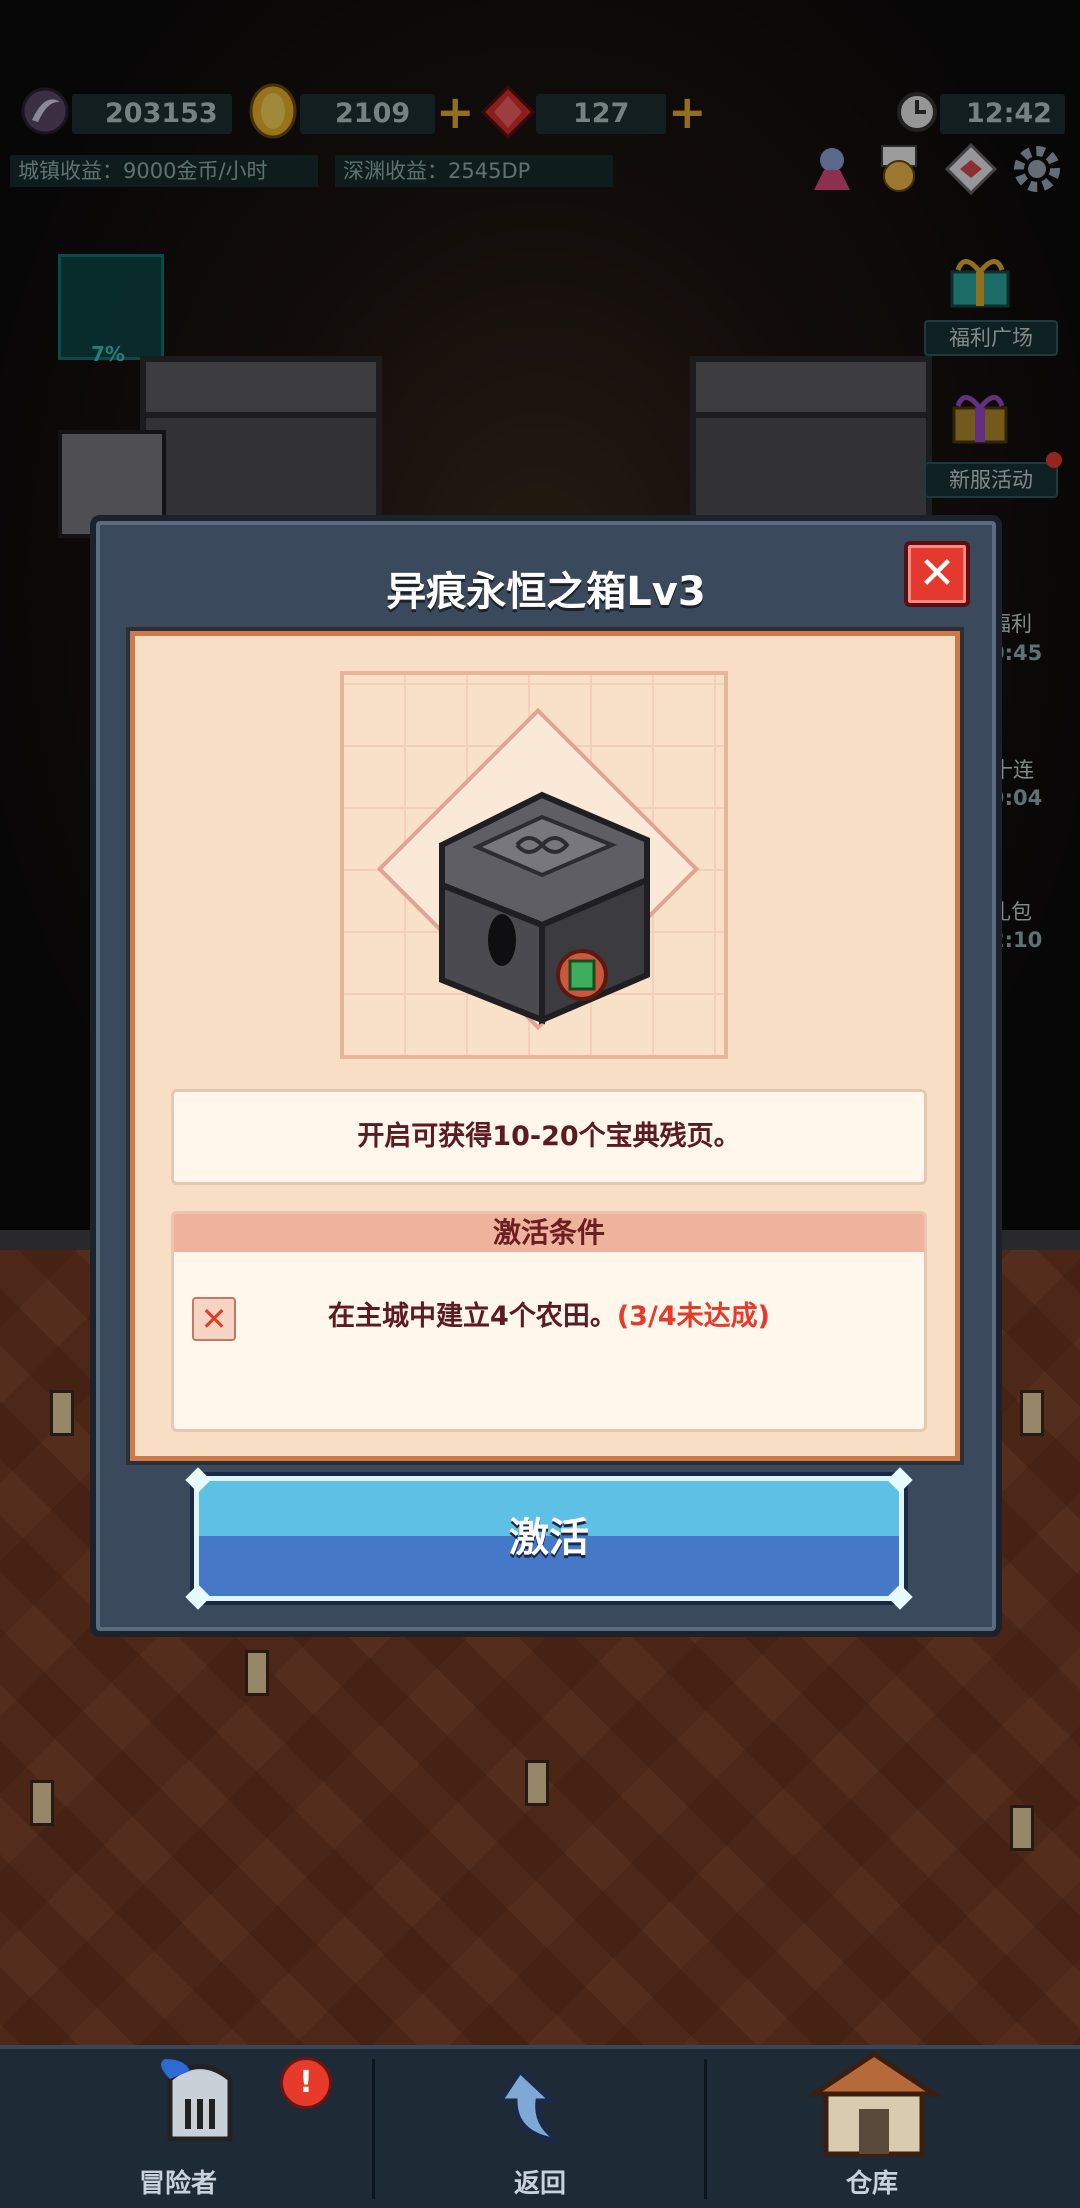  What do you see at coordinates (539, 2184) in the screenshot?
I see `nav-back-label: 返回` at bounding box center [539, 2184].